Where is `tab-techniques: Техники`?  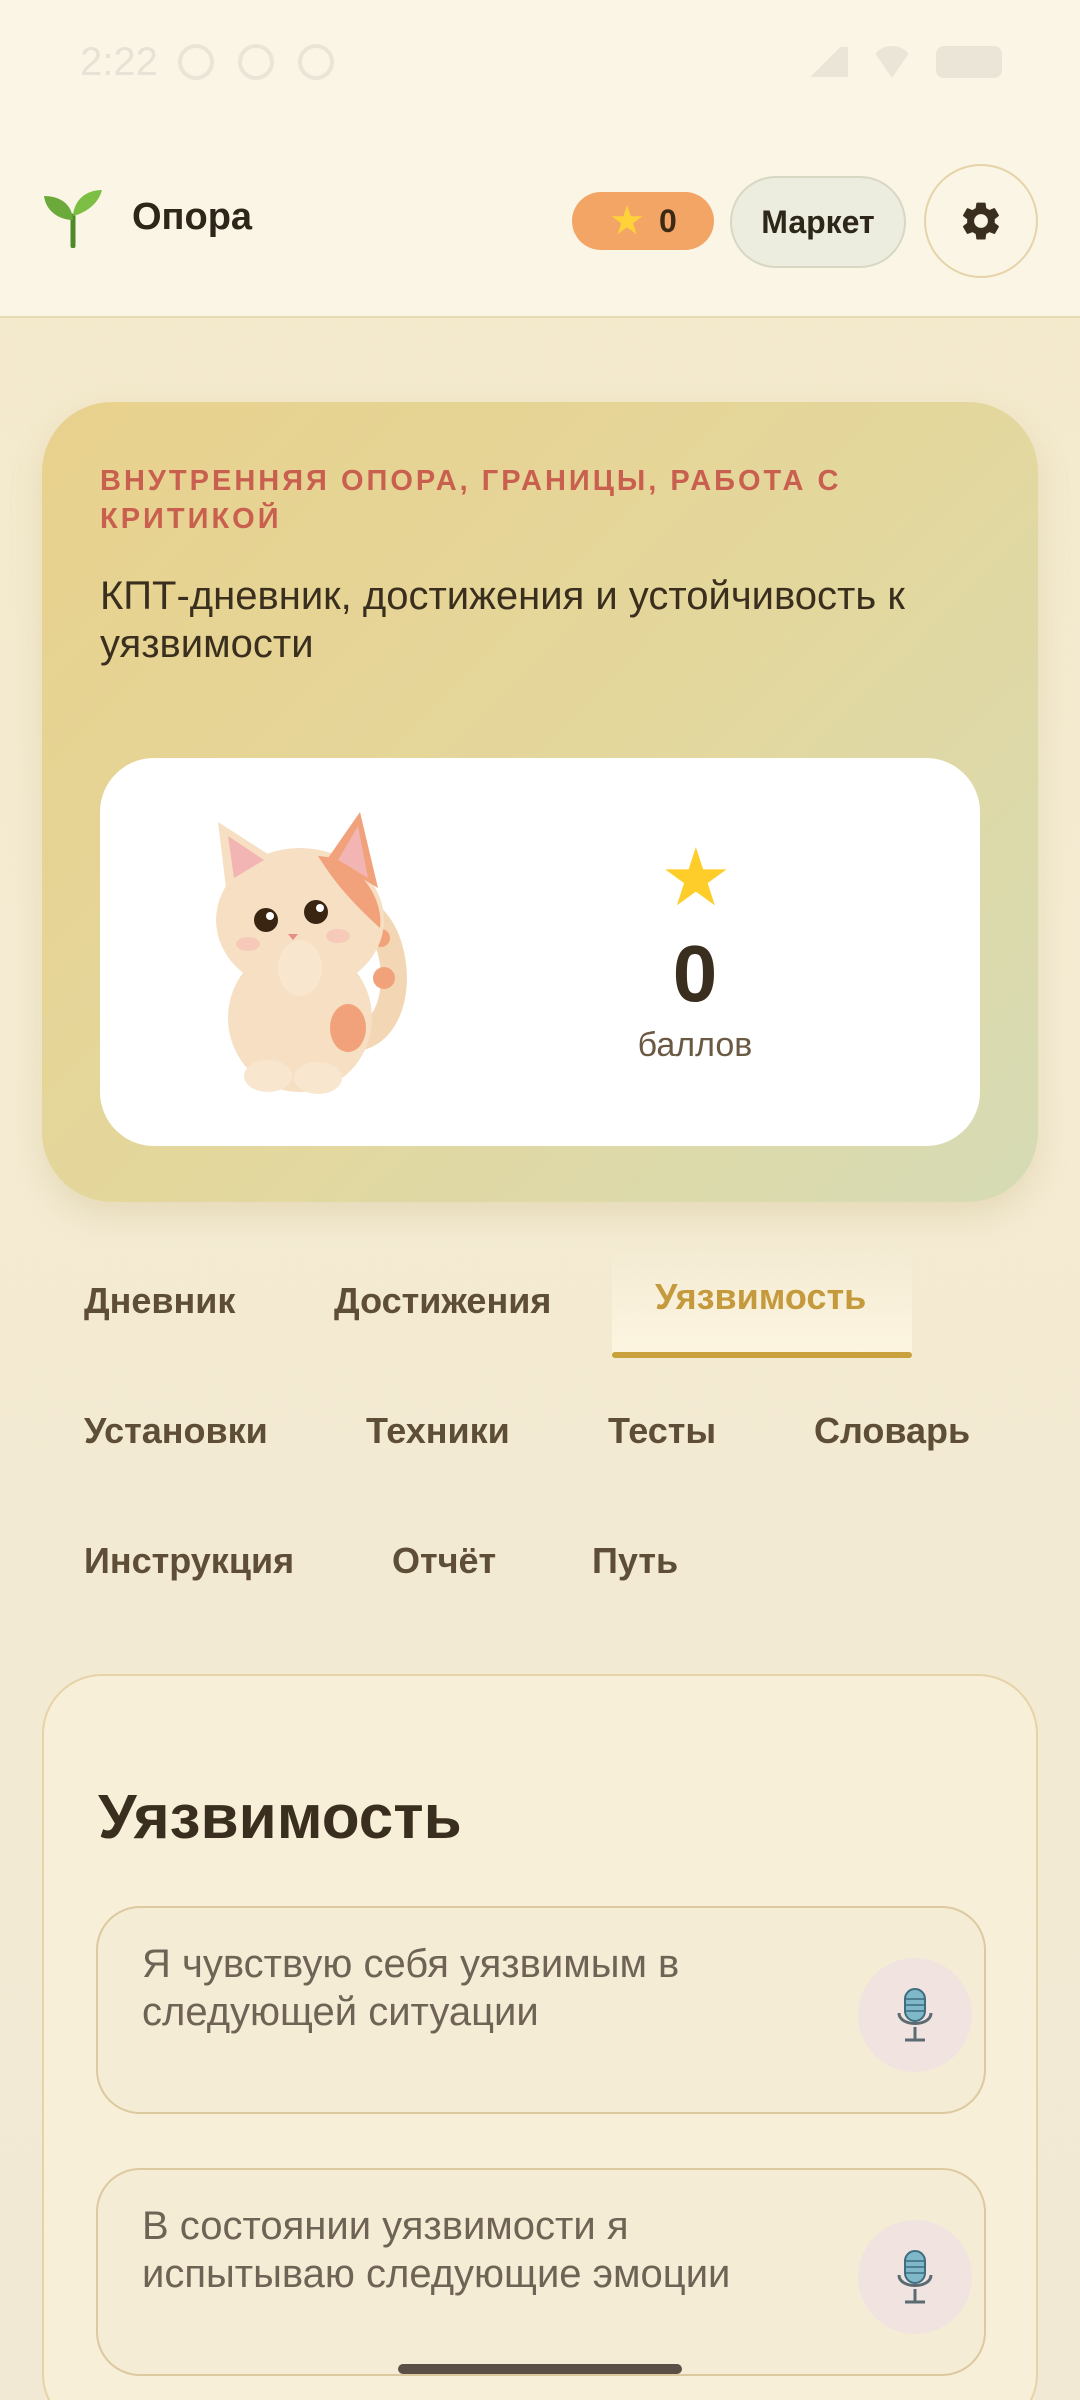
tab-techniques: Техники is located at coordinates (438, 1431).